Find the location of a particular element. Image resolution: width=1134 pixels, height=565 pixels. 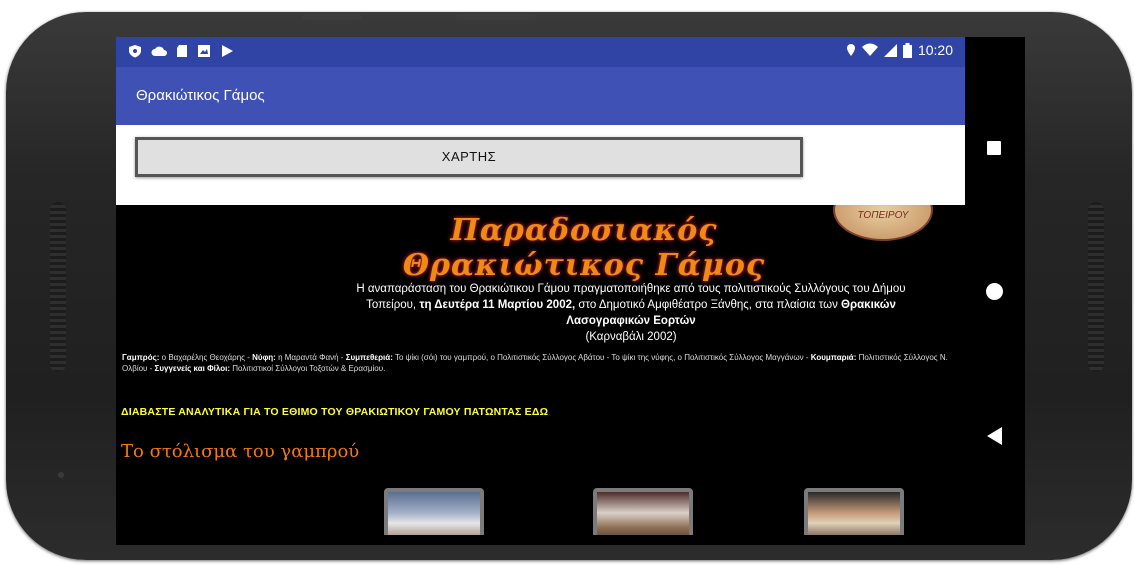

front-sensor is located at coordinates (61, 475).